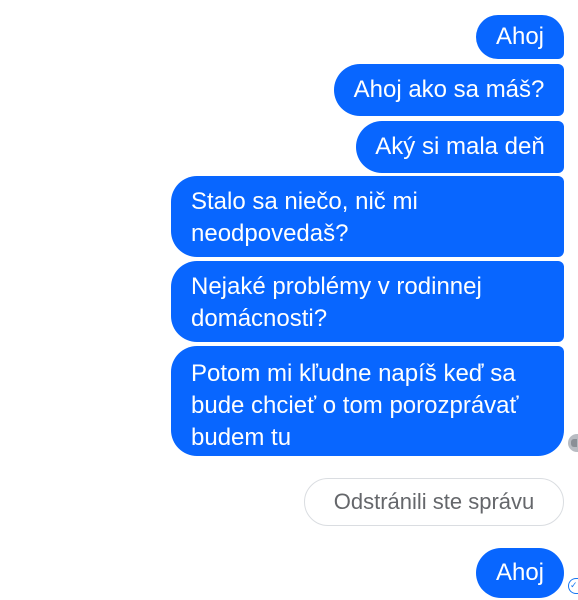  What do you see at coordinates (573, 443) in the screenshot?
I see `avatar-seen-icon` at bounding box center [573, 443].